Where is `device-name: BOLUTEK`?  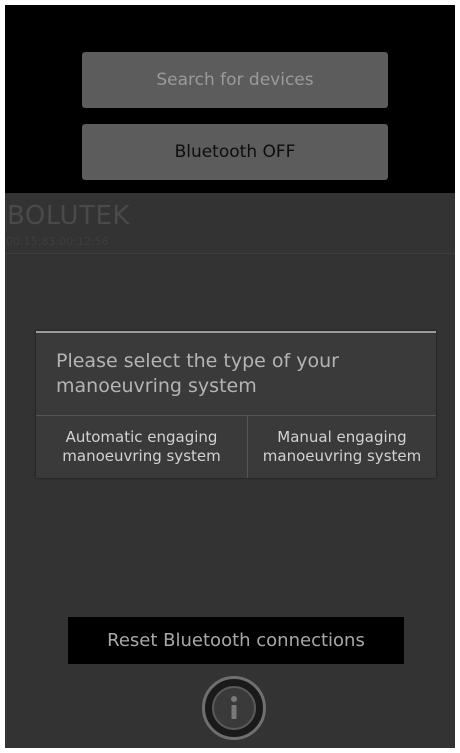 device-name: BOLUTEK is located at coordinates (68, 216).